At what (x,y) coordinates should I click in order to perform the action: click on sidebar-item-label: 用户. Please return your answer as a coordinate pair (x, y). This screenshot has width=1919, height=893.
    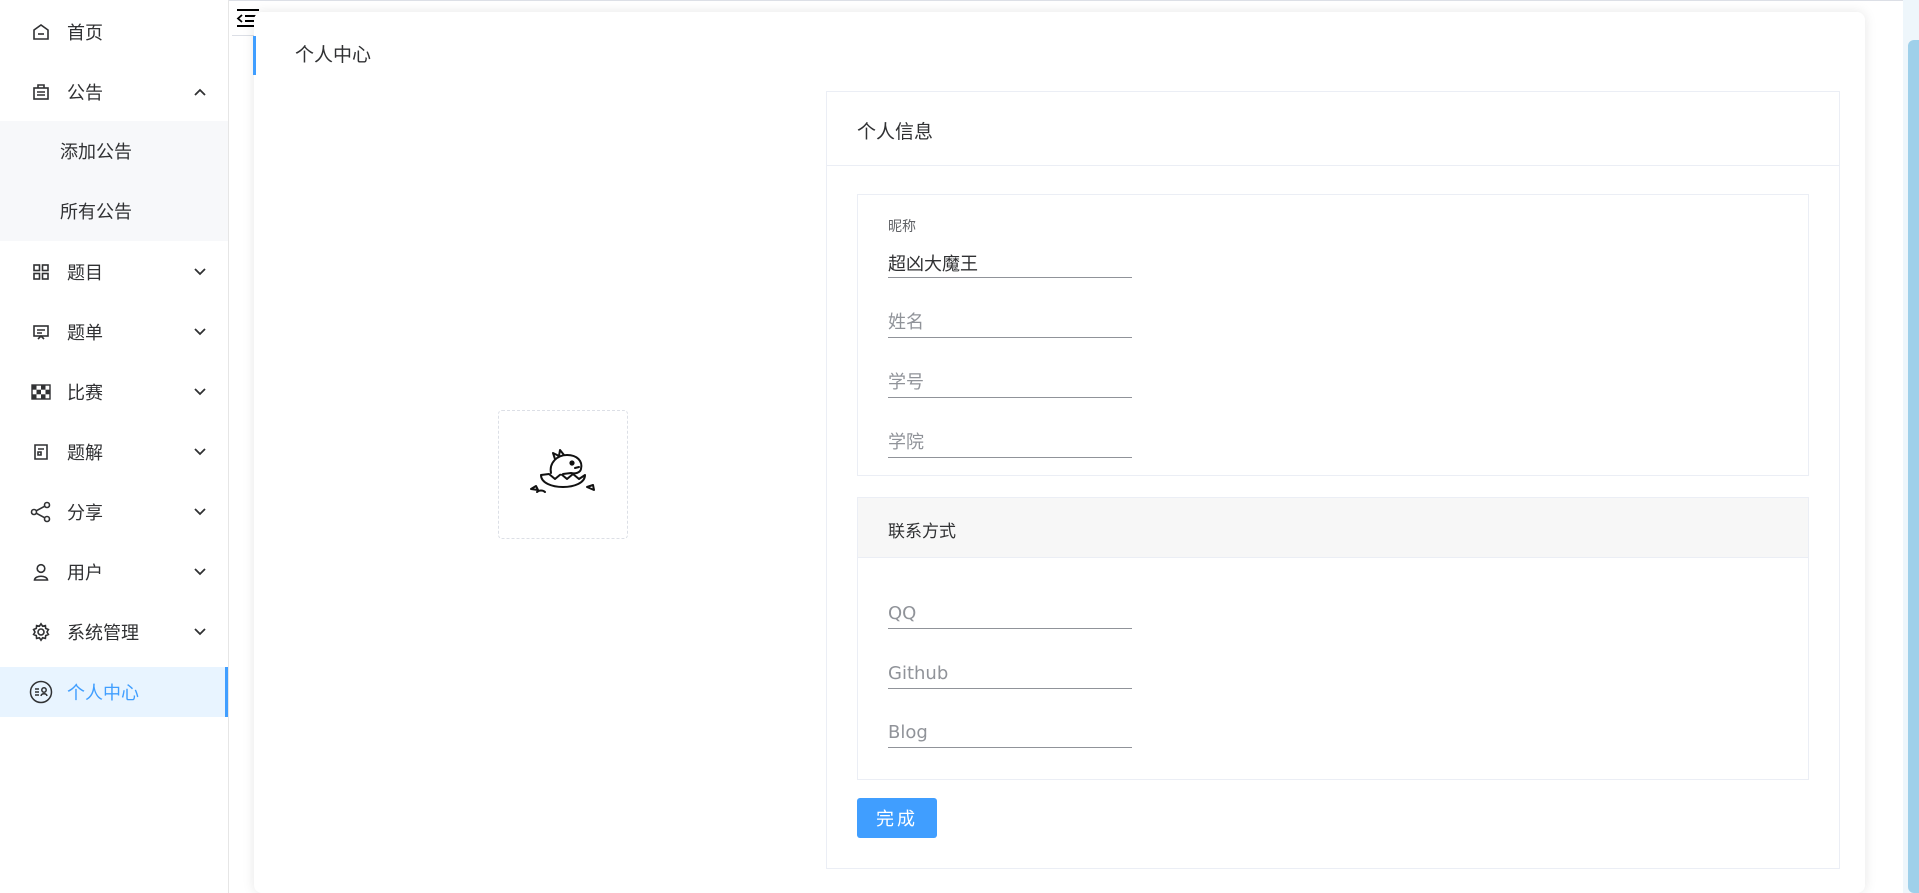
    Looking at the image, I should click on (85, 573).